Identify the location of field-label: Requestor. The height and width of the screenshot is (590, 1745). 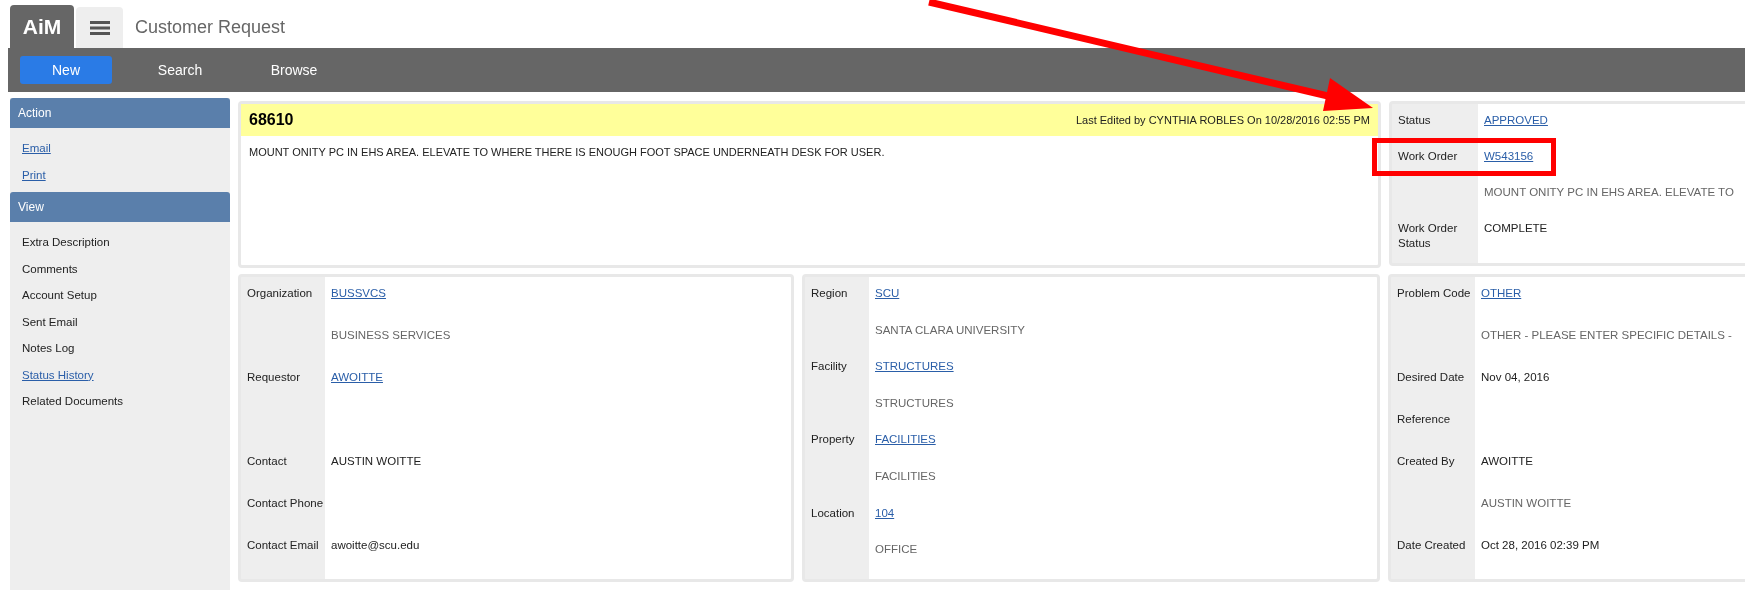
(274, 377).